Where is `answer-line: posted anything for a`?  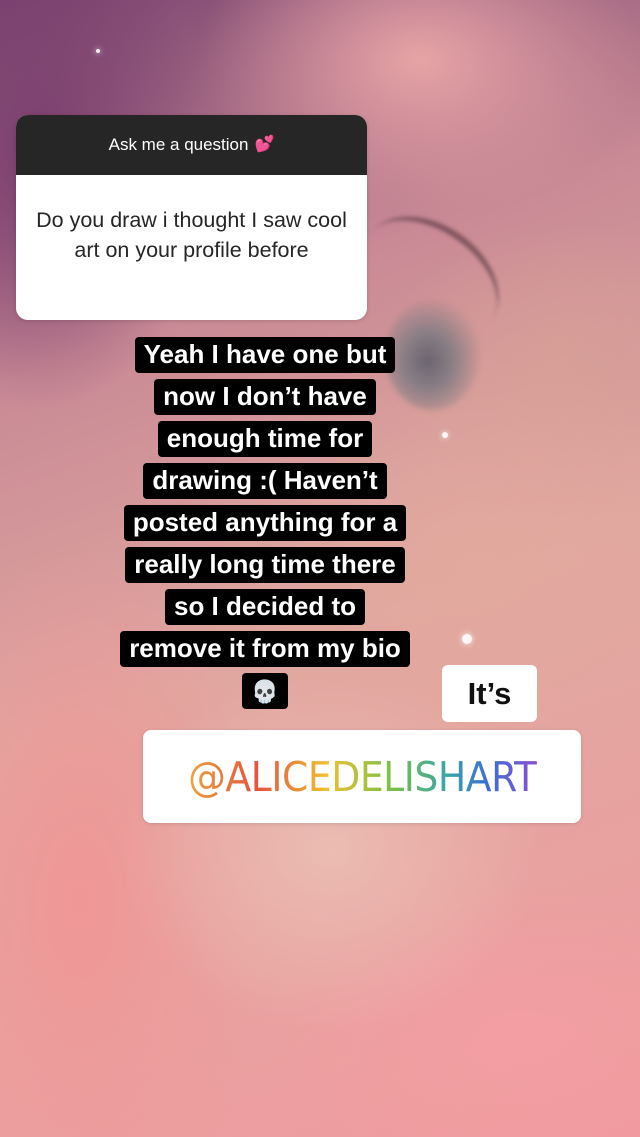
answer-line: posted anything for a is located at coordinates (265, 523).